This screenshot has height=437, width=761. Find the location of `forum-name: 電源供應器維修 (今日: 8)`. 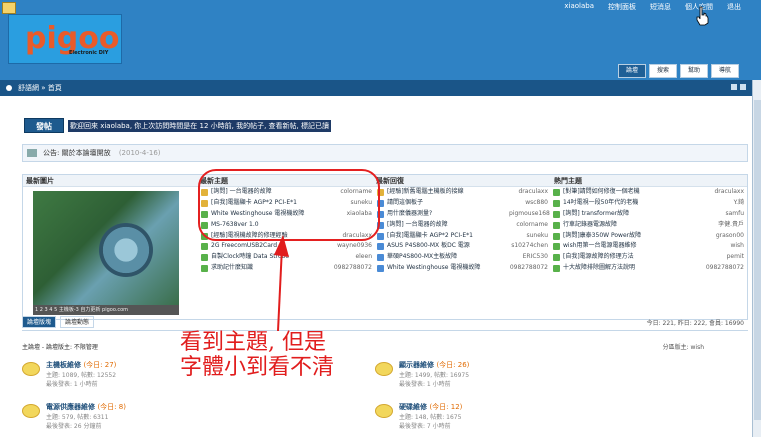

forum-name: 電源供應器維修 (今日: 8) is located at coordinates (86, 407).